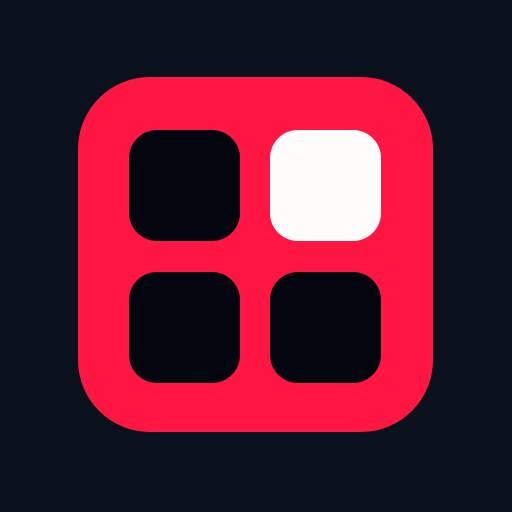 Image resolution: width=512 pixels, height=512 pixels. Describe the element at coordinates (325, 185) in the screenshot. I see `tile-top-right-icon` at that location.